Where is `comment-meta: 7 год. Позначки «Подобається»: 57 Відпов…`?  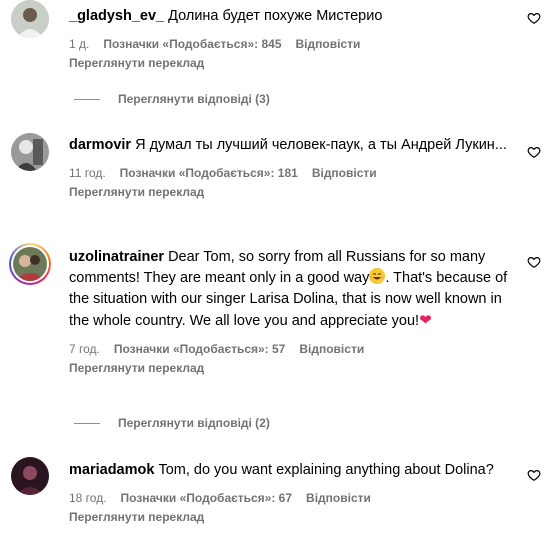
comment-meta: 7 год. Позначки «Подобається»: 57 Відпов… is located at coordinates (290, 349).